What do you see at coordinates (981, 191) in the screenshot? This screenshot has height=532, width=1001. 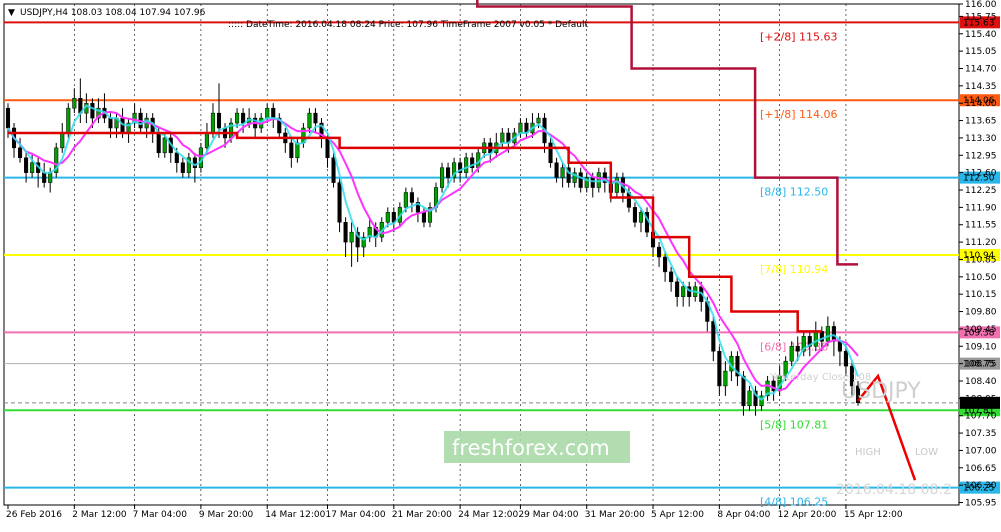 I see `price-label: 112.25` at bounding box center [981, 191].